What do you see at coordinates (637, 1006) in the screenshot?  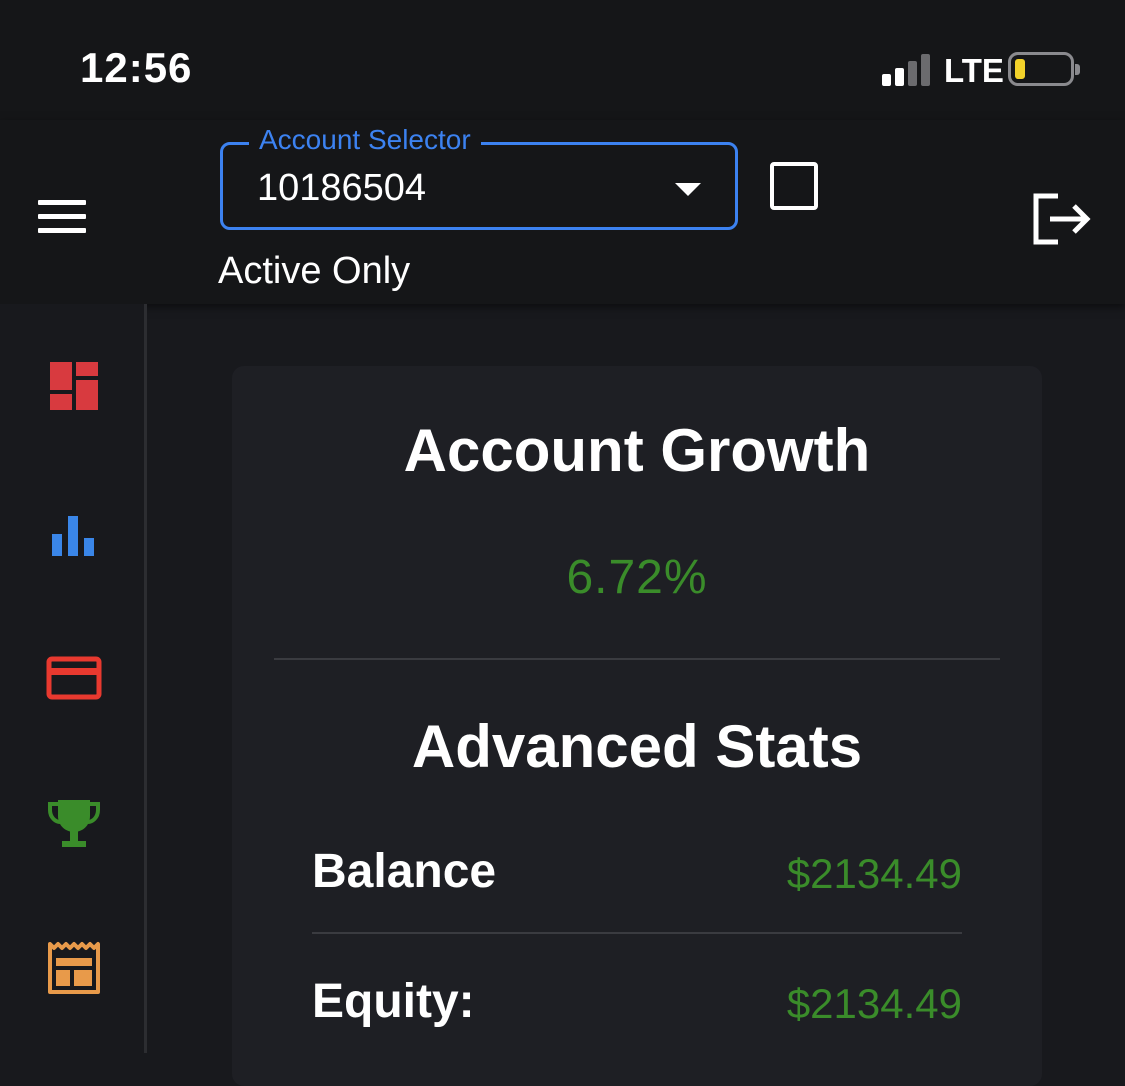 I see `stat-row-equity: Equity: $2134.49` at bounding box center [637, 1006].